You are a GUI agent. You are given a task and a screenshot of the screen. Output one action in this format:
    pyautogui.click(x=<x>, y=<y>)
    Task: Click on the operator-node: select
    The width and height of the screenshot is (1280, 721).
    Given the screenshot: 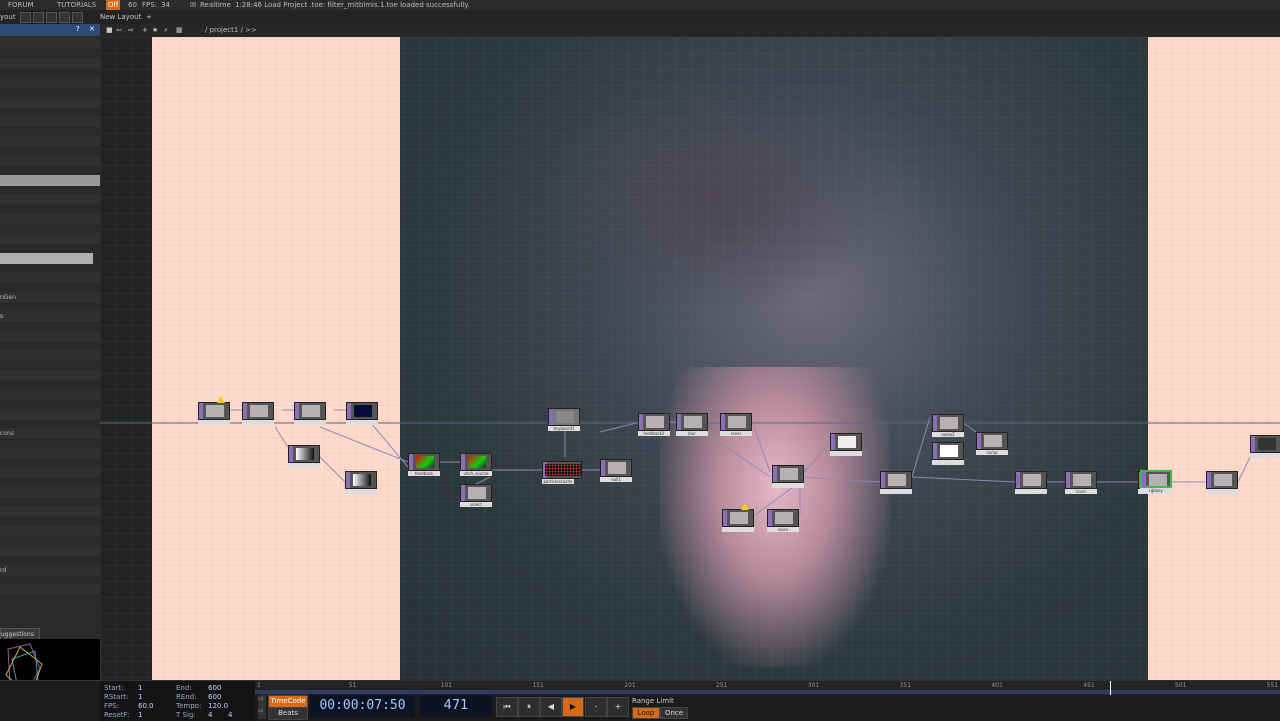 What is the action you would take?
    pyautogui.click(x=476, y=495)
    